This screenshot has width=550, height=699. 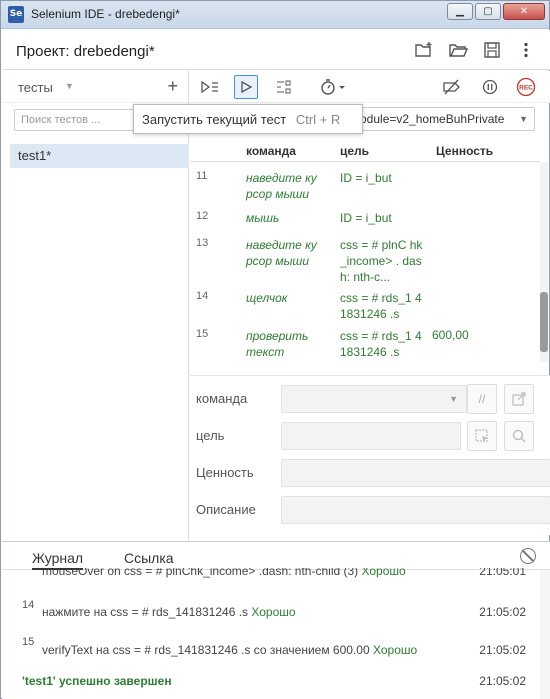 What do you see at coordinates (202, 216) in the screenshot?
I see `row-number: 12` at bounding box center [202, 216].